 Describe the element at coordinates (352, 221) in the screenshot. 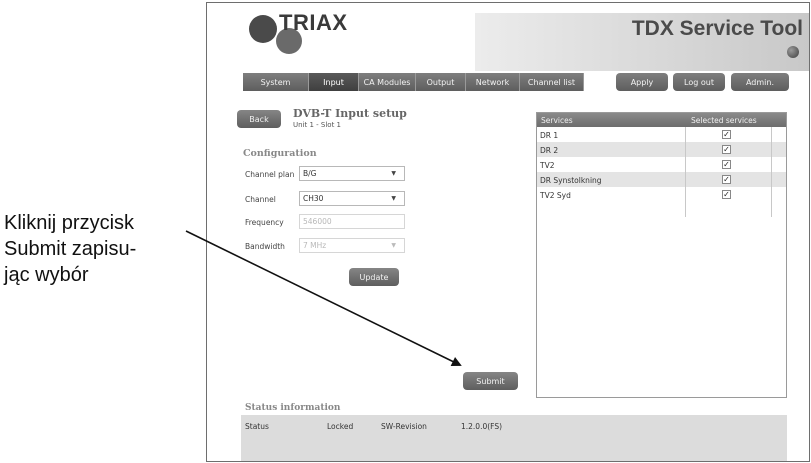

I see `frequency-field: 546000` at that location.